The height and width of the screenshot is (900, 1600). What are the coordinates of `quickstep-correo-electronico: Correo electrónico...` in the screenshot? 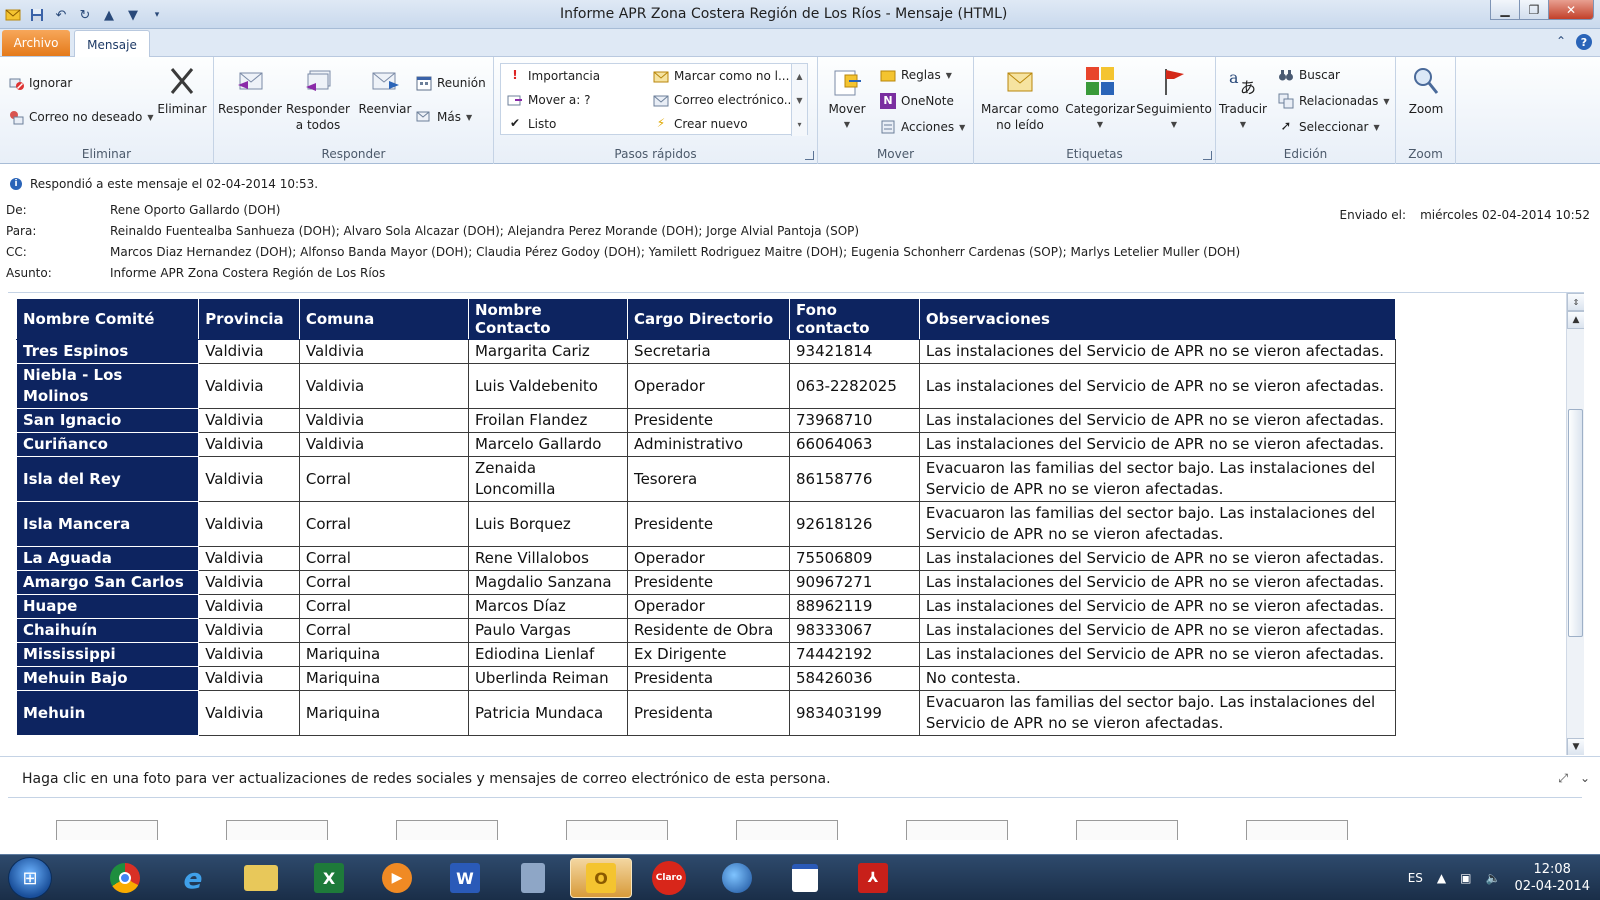 It's located at (724, 100).